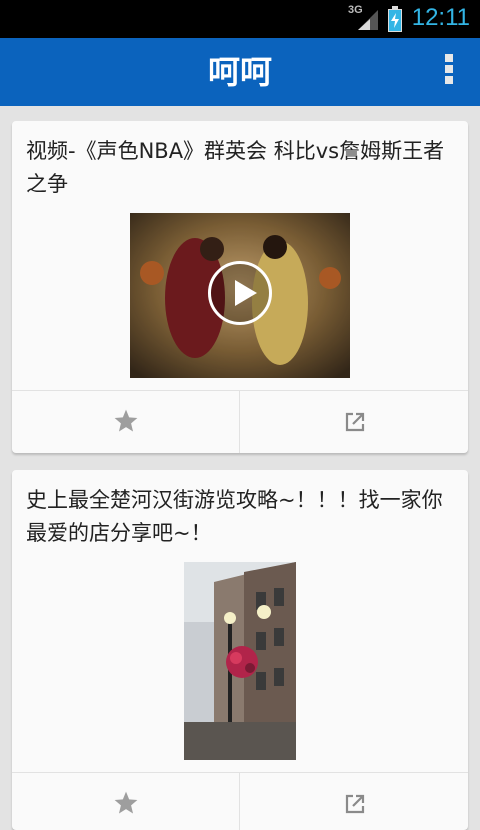  What do you see at coordinates (395, 19) in the screenshot?
I see `battery-charging-icon` at bounding box center [395, 19].